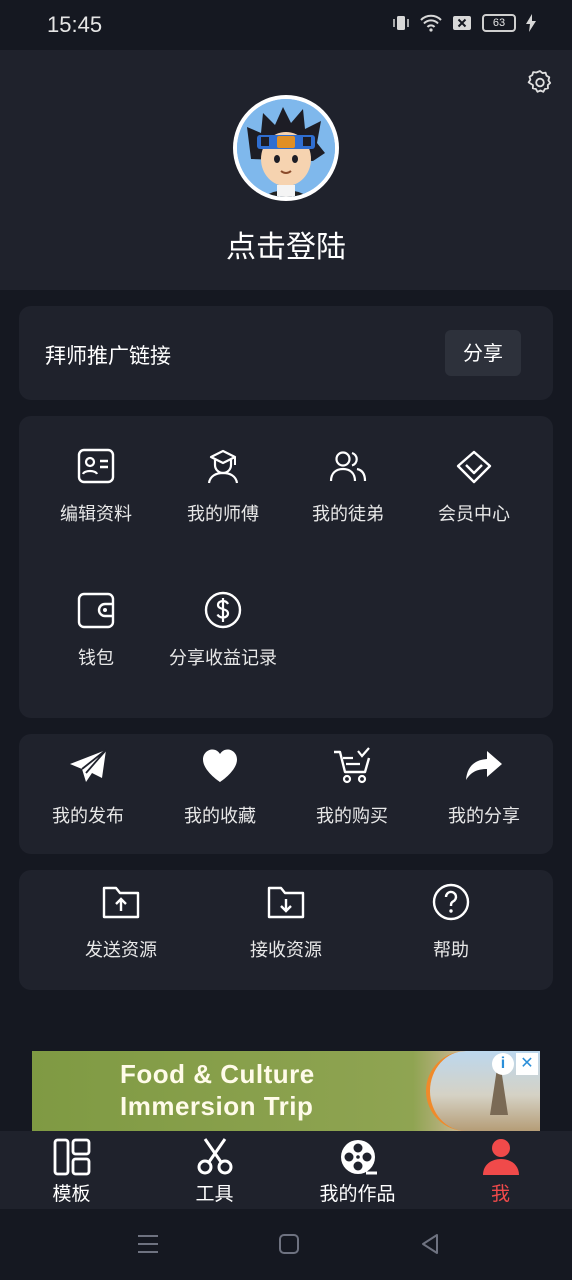  Describe the element at coordinates (483, 353) in the screenshot. I see `share-button: 分享` at that location.